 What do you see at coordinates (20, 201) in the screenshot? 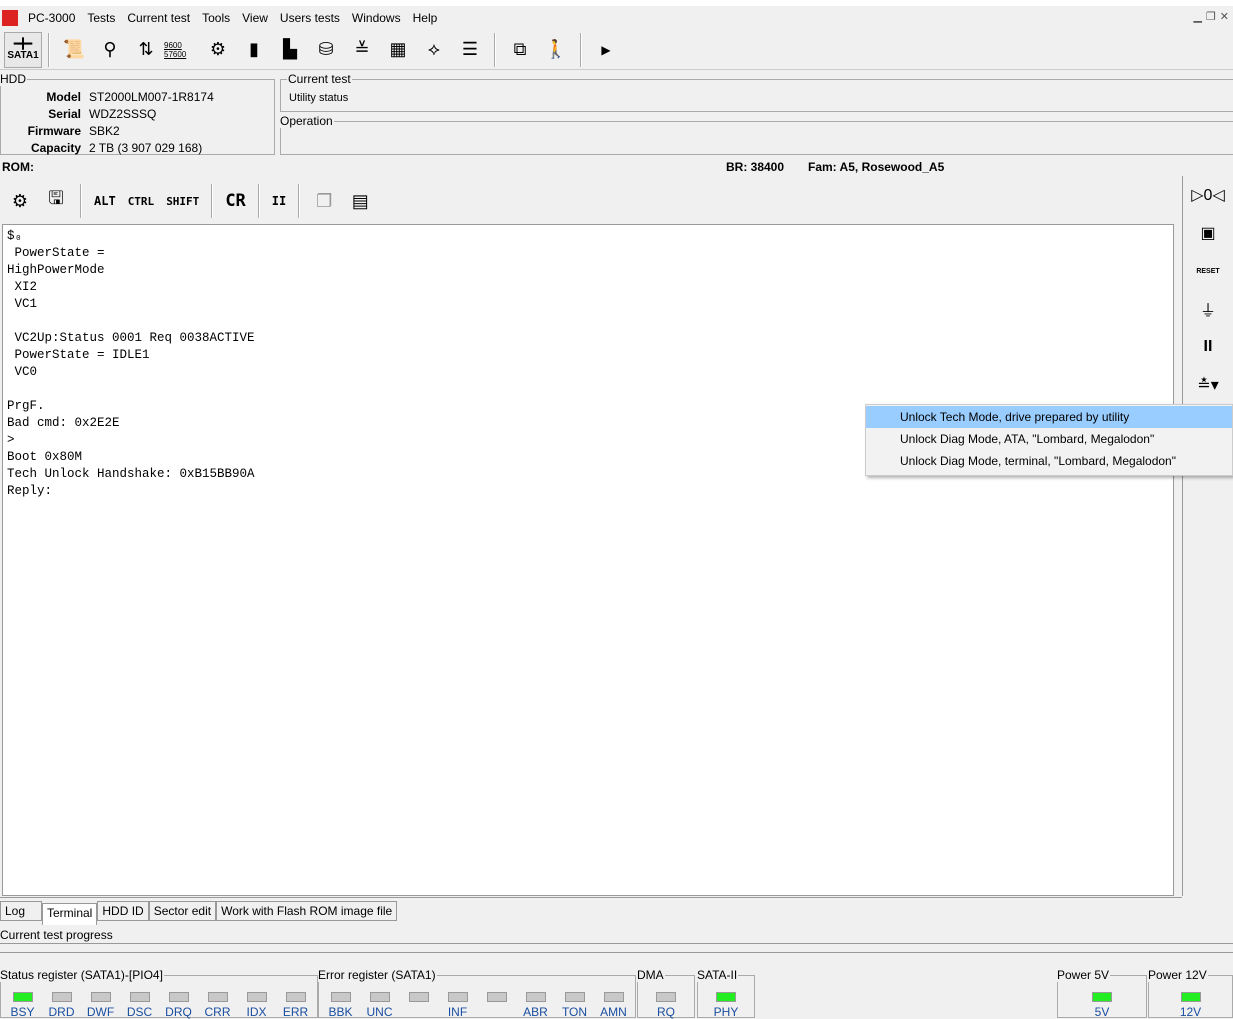
I see `terminal-settings-icon: ⚙` at bounding box center [20, 201].